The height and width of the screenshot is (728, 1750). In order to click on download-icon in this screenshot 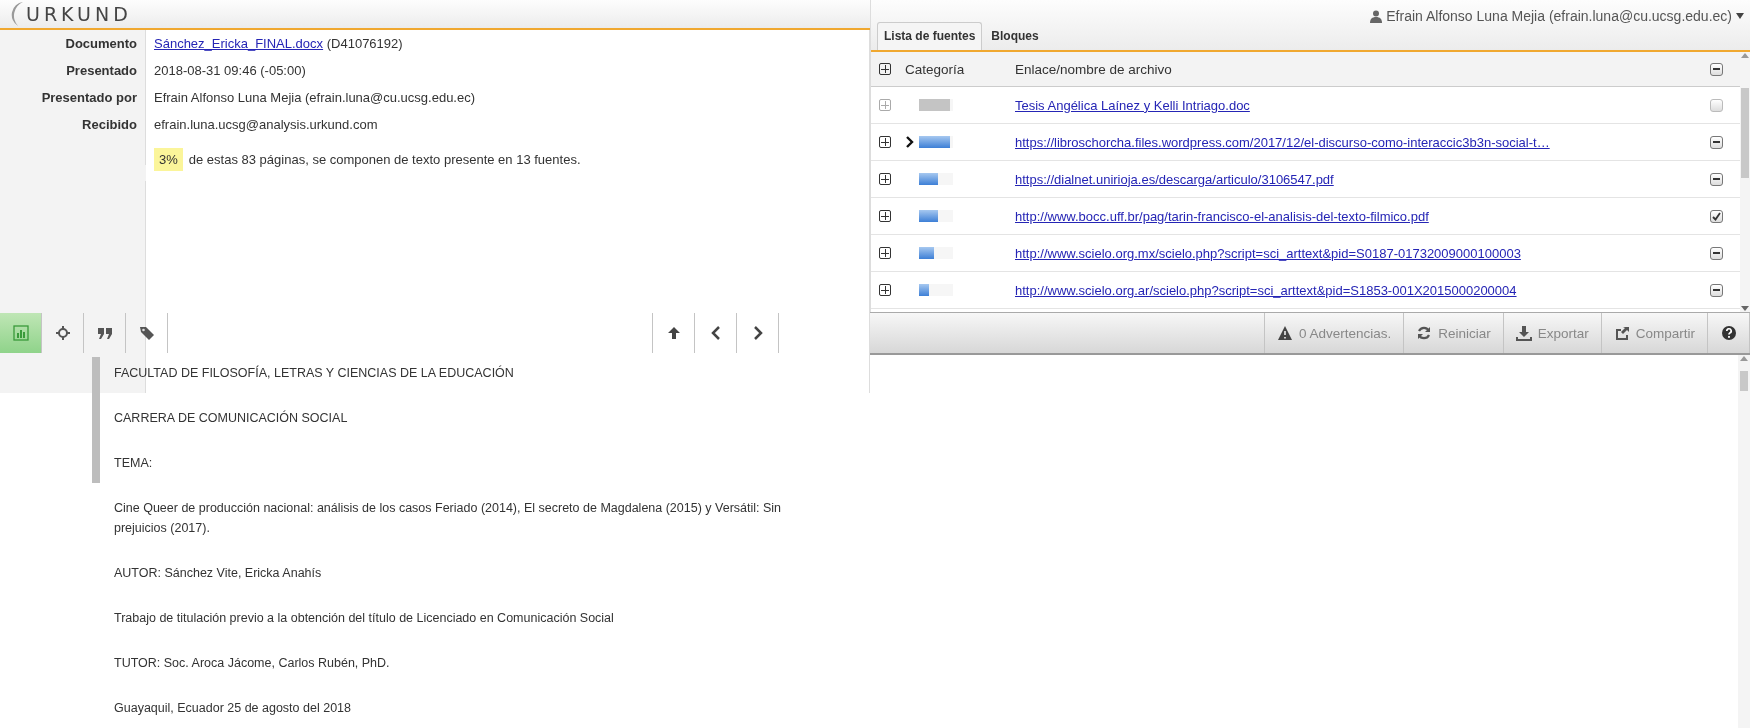, I will do `click(1523, 333)`.